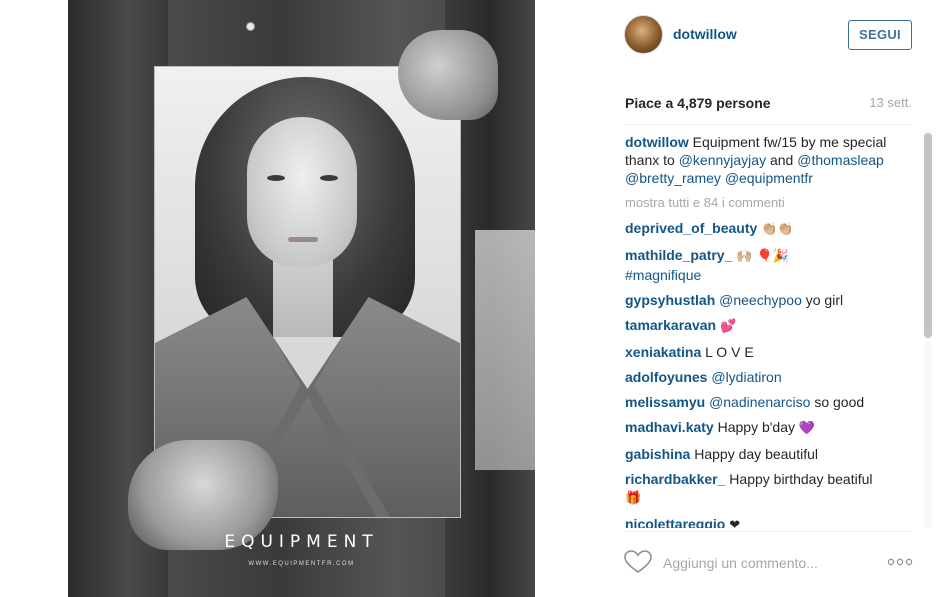 The width and height of the screenshot is (937, 597). I want to click on comment-text: so good, so click(837, 402).